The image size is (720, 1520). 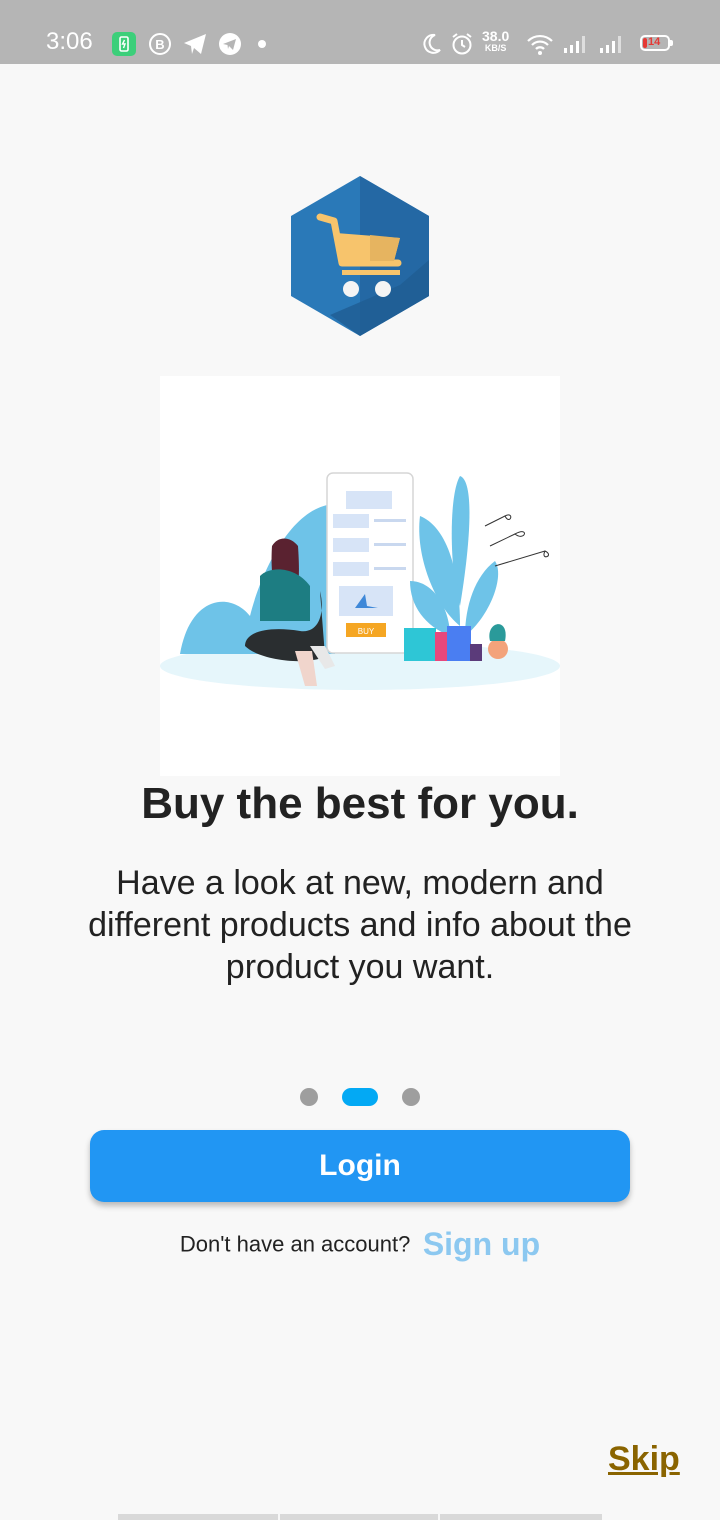 I want to click on hero-illustration: BUY, so click(x=360, y=576).